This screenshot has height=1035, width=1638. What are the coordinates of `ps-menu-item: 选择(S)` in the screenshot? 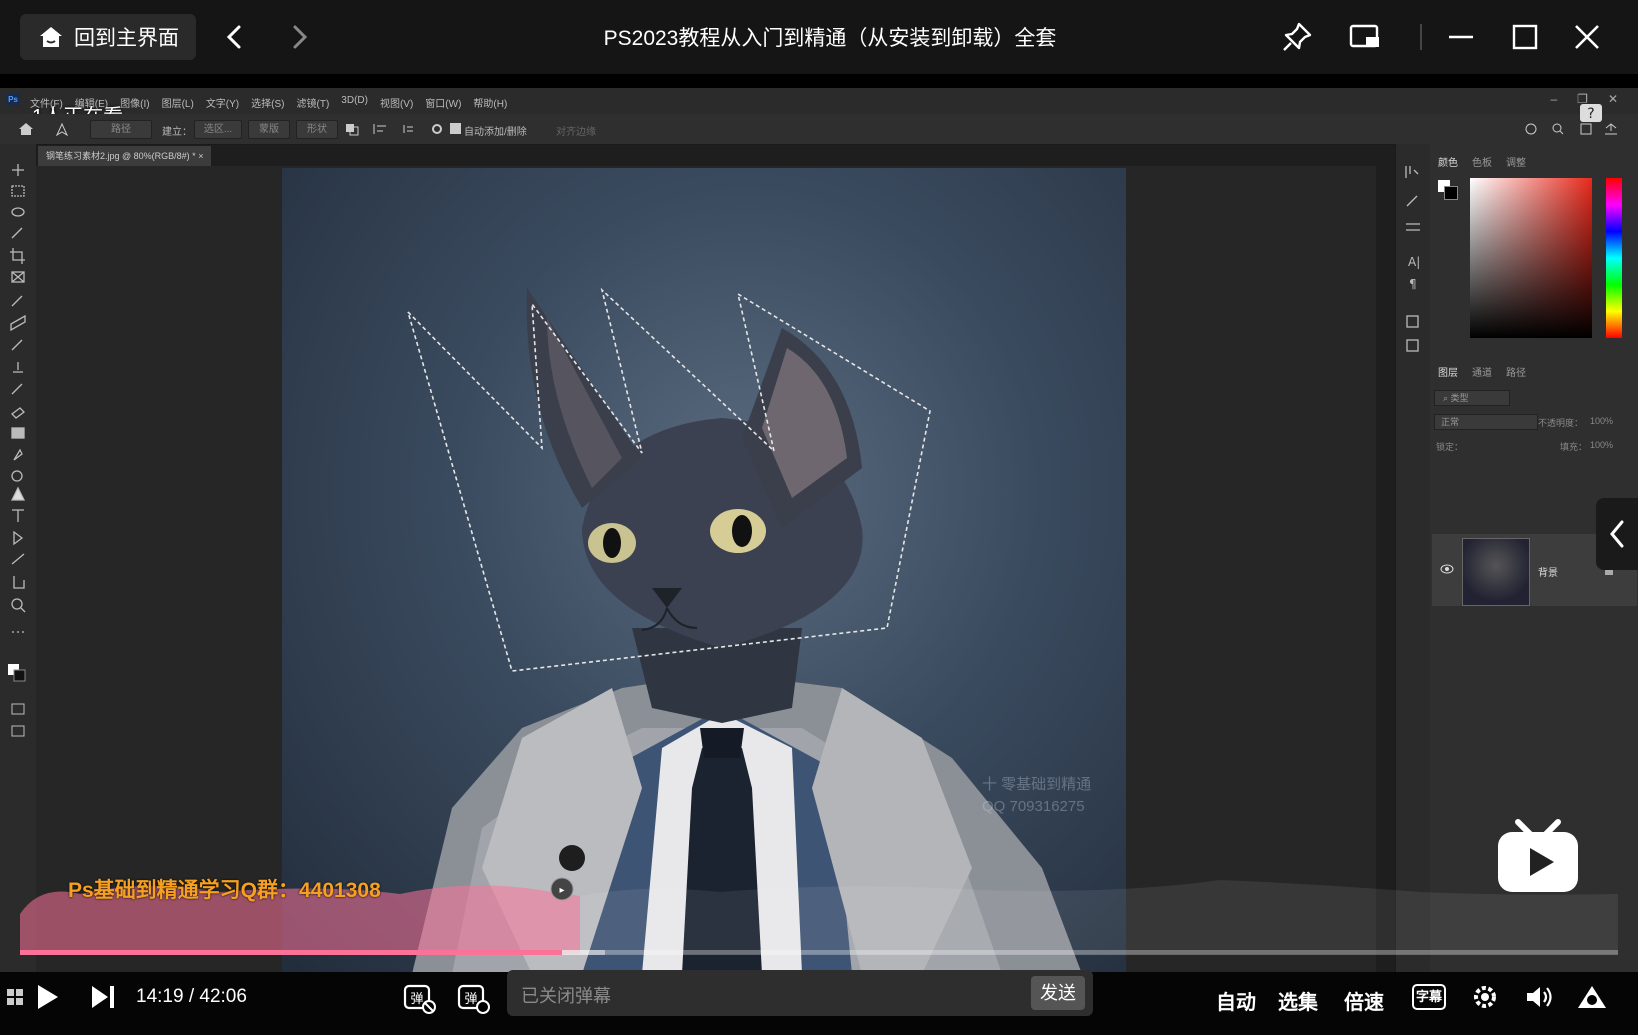 It's located at (268, 104).